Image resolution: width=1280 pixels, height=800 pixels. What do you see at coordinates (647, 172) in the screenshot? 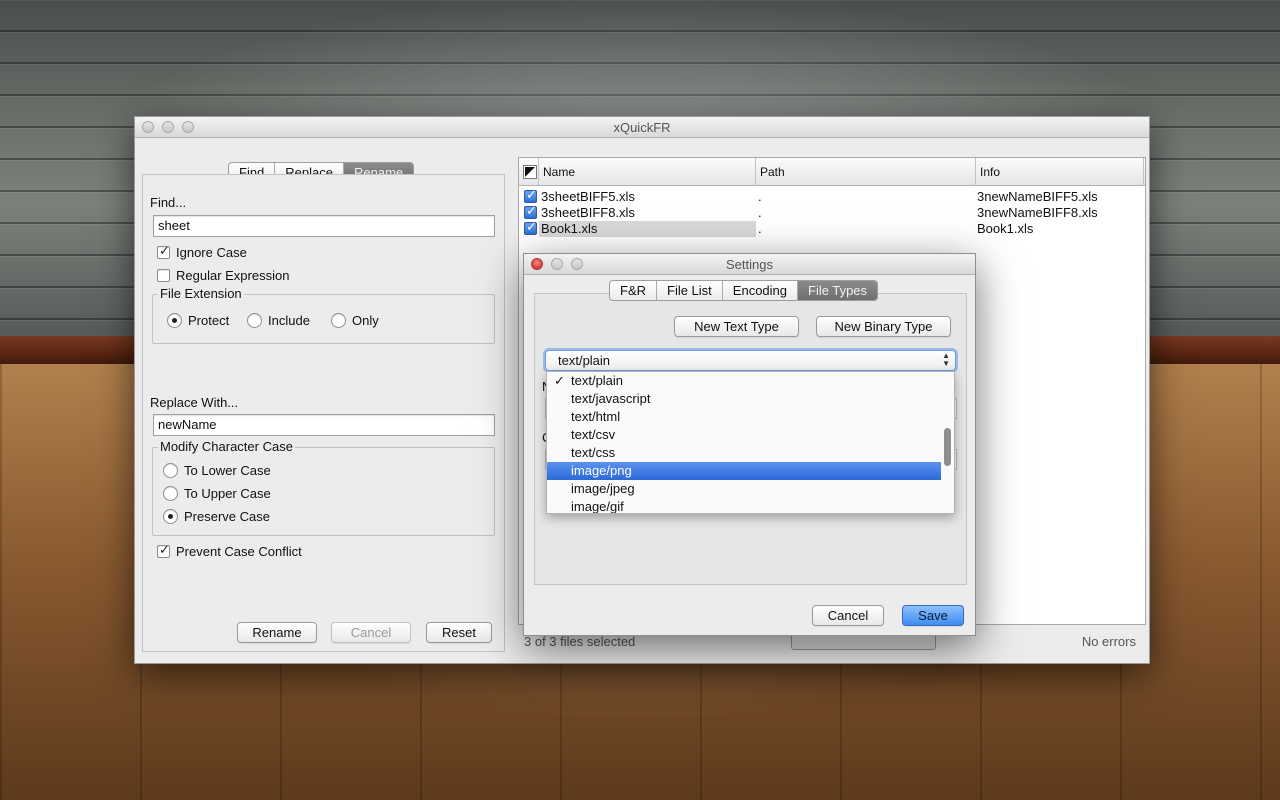
I see `column-name: Name` at bounding box center [647, 172].